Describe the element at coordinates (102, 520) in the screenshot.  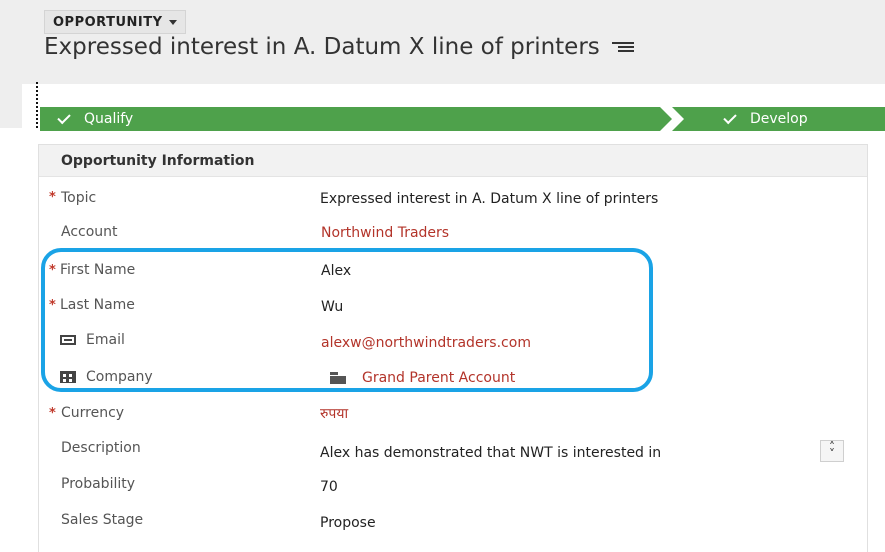
I see `sales-stage-label: Sales Stage` at that location.